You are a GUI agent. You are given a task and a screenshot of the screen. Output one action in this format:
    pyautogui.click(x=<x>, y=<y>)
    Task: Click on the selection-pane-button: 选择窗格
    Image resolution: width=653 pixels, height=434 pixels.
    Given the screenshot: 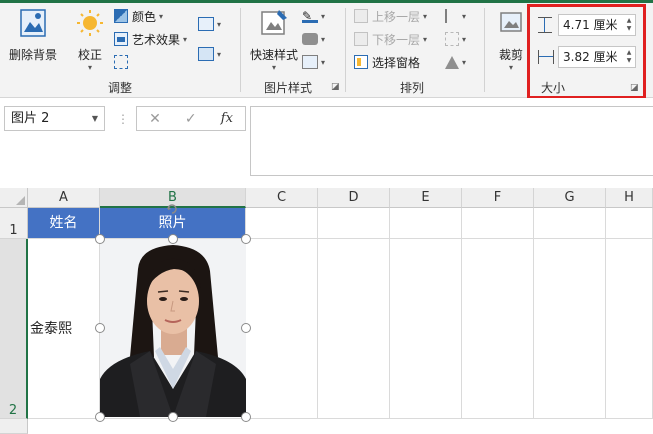 What is the action you would take?
    pyautogui.click(x=387, y=62)
    